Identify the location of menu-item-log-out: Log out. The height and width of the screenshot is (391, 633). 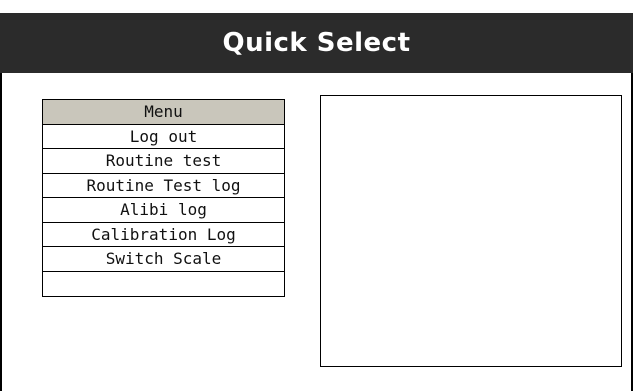
(163, 137).